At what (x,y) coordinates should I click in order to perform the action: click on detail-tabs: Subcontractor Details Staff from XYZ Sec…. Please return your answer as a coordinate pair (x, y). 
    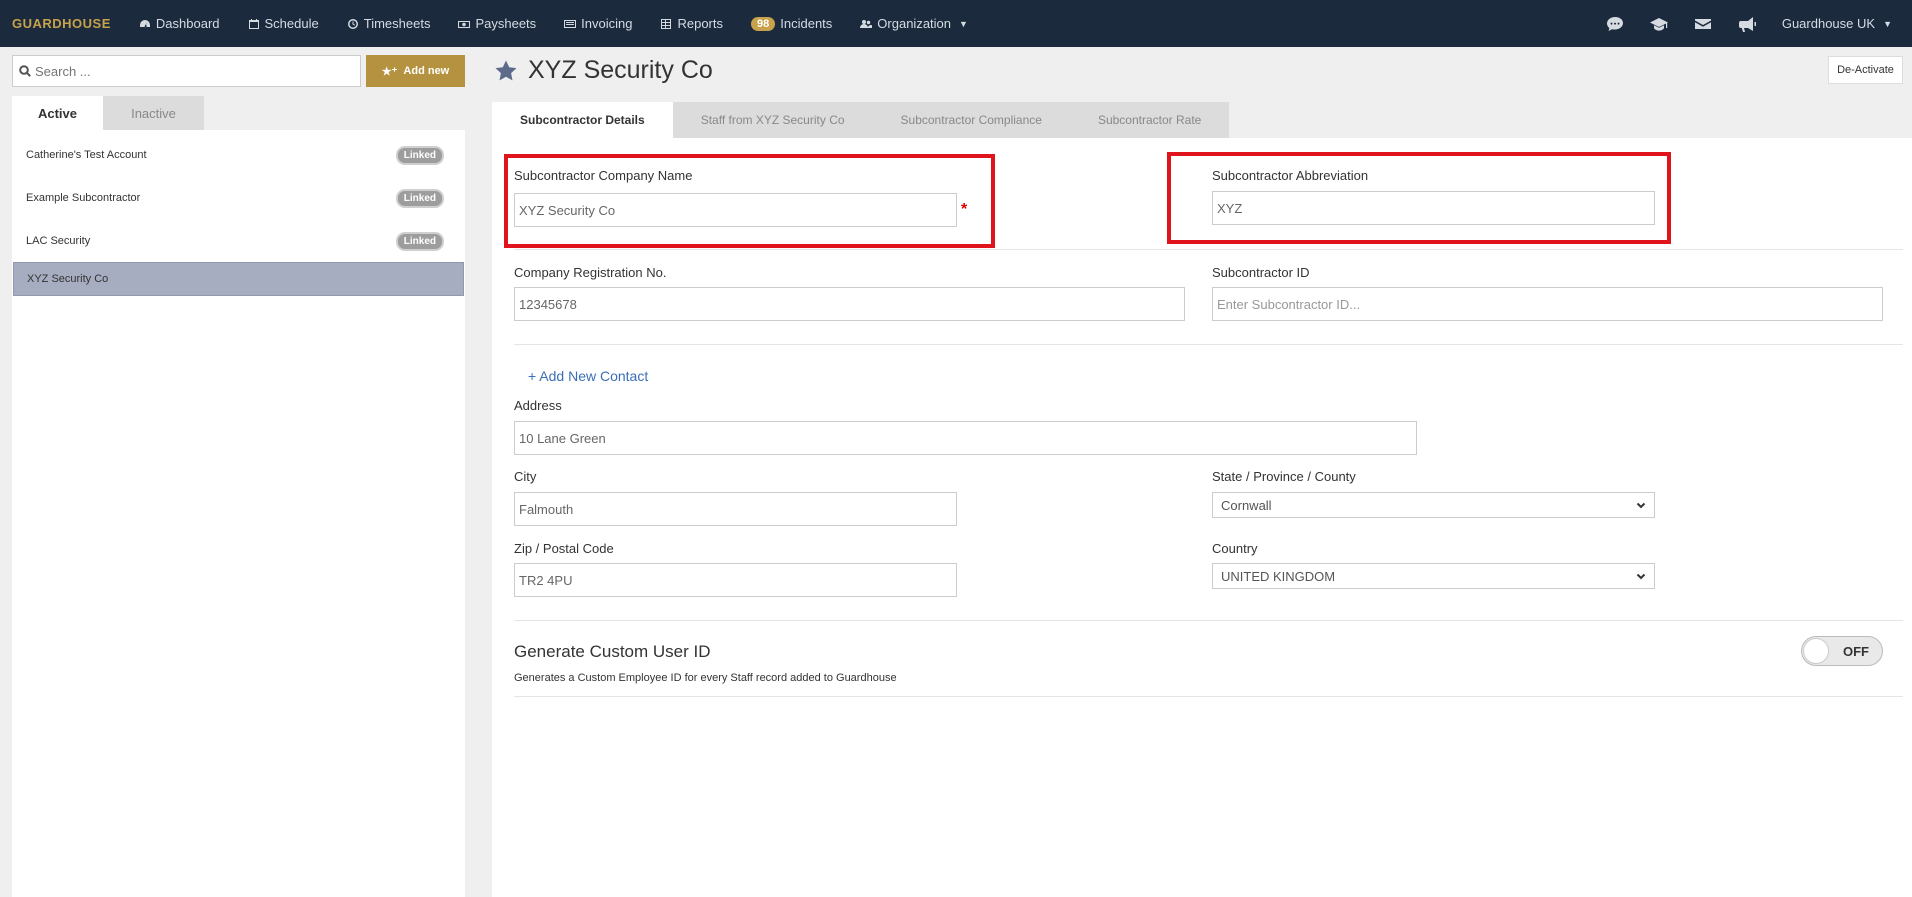
    Looking at the image, I should click on (861, 120).